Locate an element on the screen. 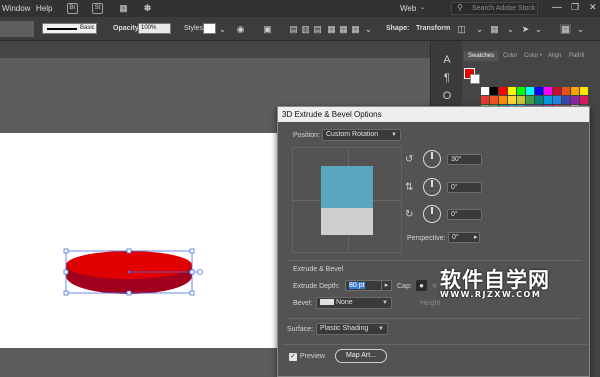 The image size is (600, 377). align-menu-icon: ⌄ is located at coordinates (368, 29).